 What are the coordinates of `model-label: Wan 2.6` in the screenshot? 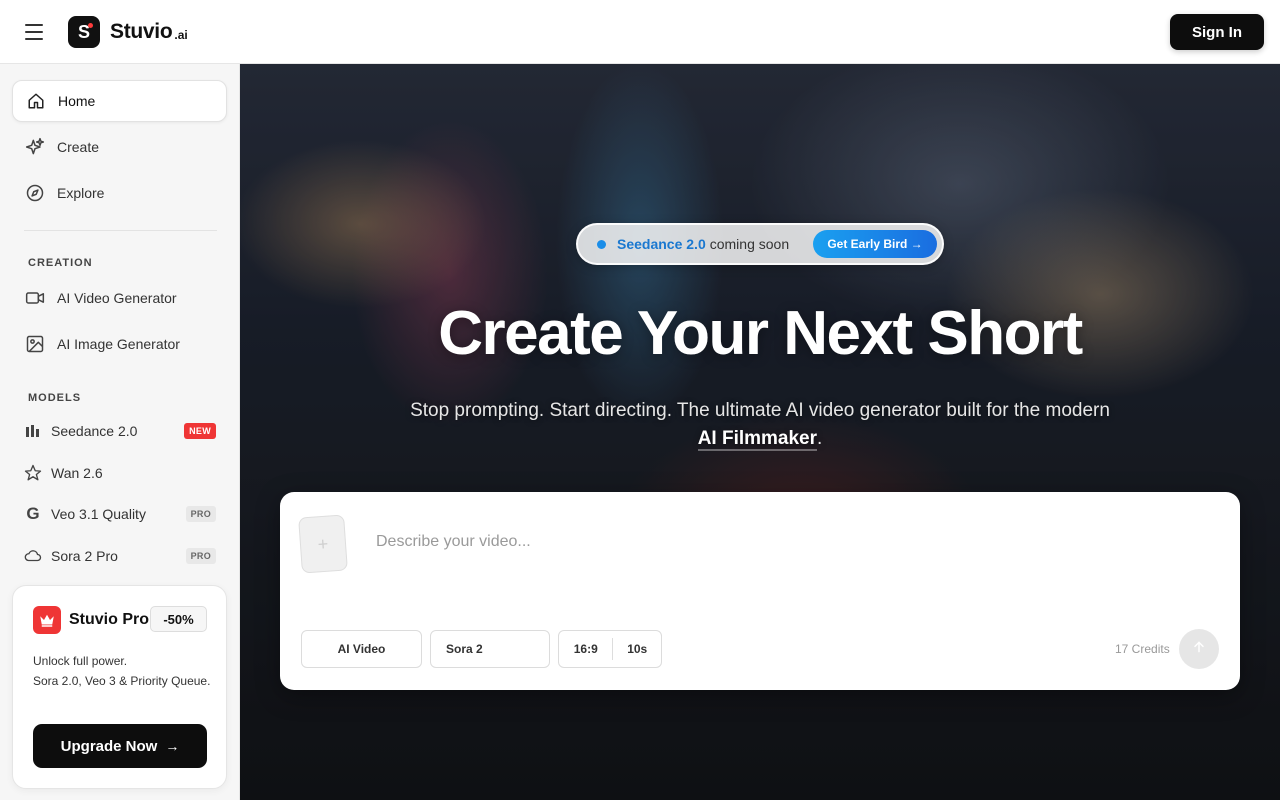 It's located at (77, 473).